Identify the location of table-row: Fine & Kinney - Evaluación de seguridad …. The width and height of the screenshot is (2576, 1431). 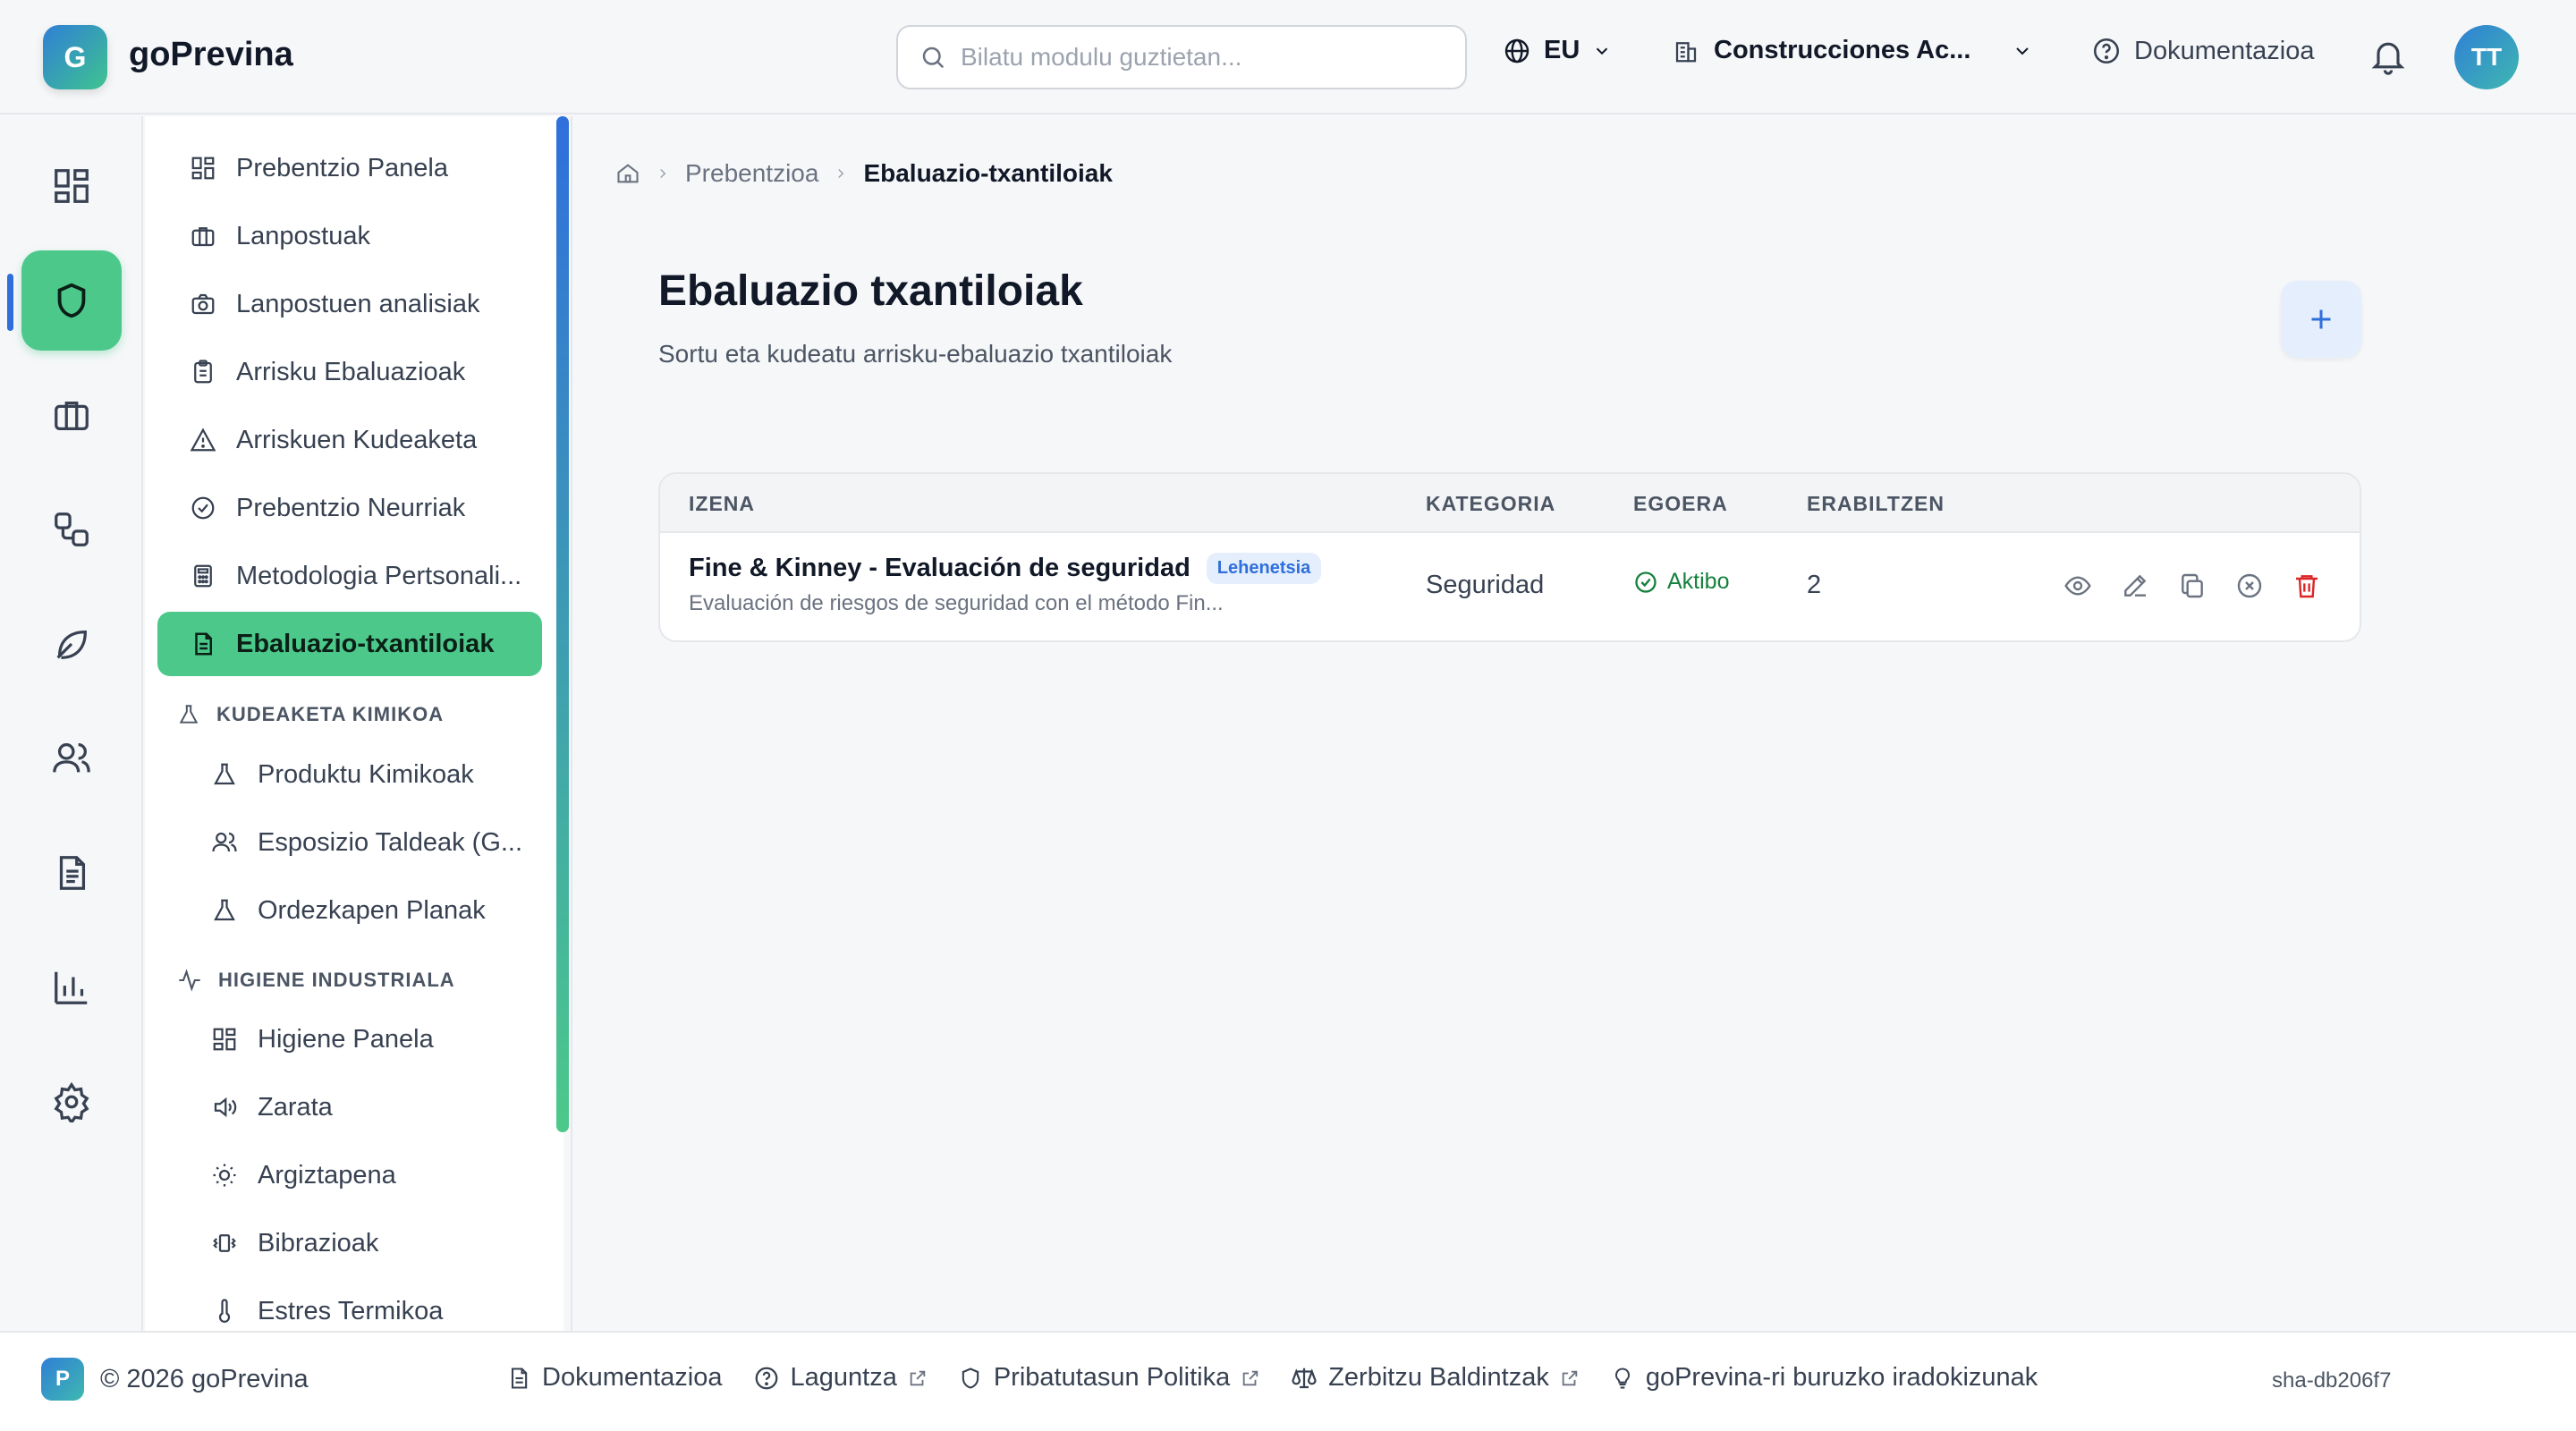
(1510, 586).